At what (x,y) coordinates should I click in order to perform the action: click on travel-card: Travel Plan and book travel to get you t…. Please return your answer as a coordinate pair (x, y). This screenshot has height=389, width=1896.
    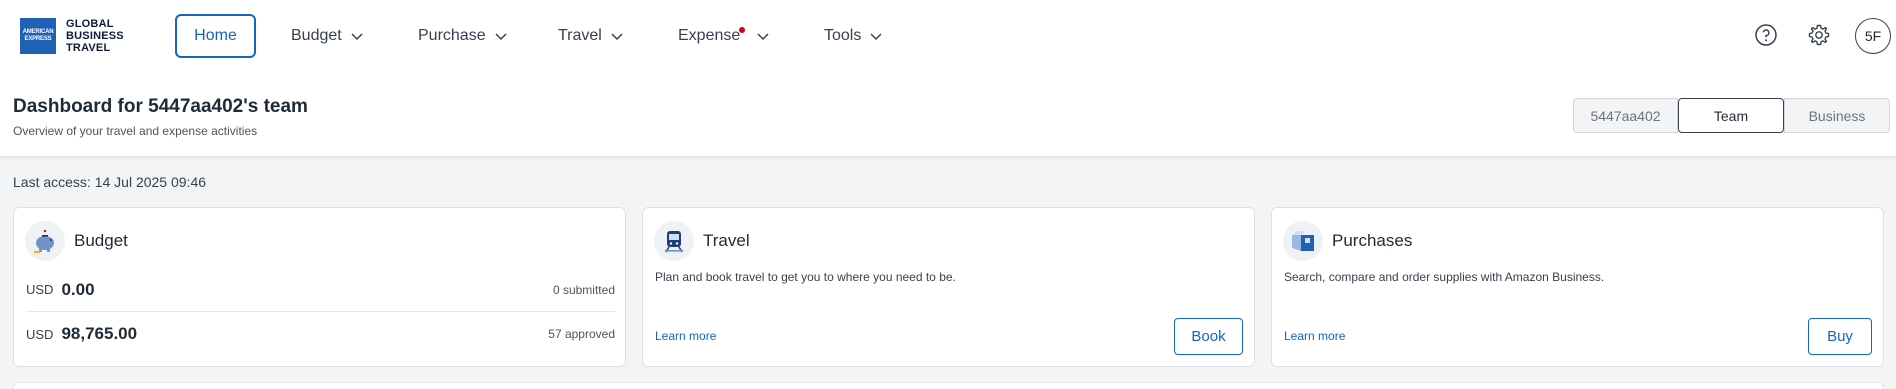
    Looking at the image, I should click on (948, 287).